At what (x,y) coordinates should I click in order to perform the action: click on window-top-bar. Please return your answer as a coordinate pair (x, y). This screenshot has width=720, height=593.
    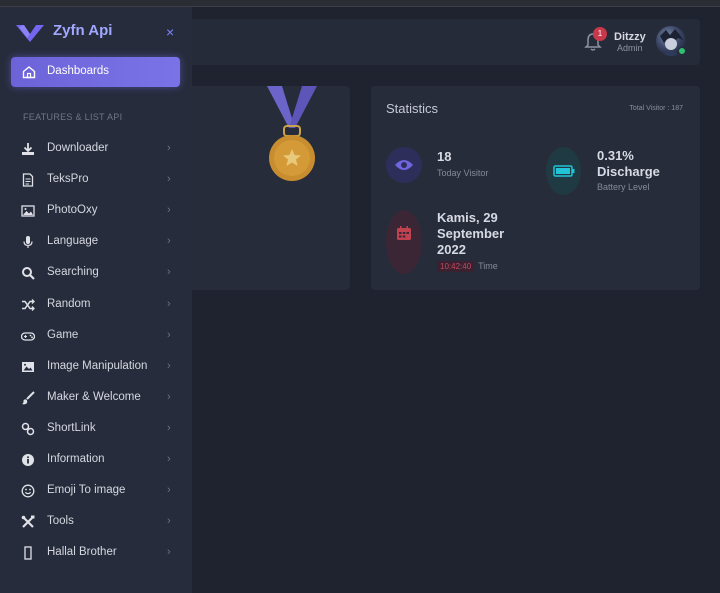
    Looking at the image, I should click on (360, 3).